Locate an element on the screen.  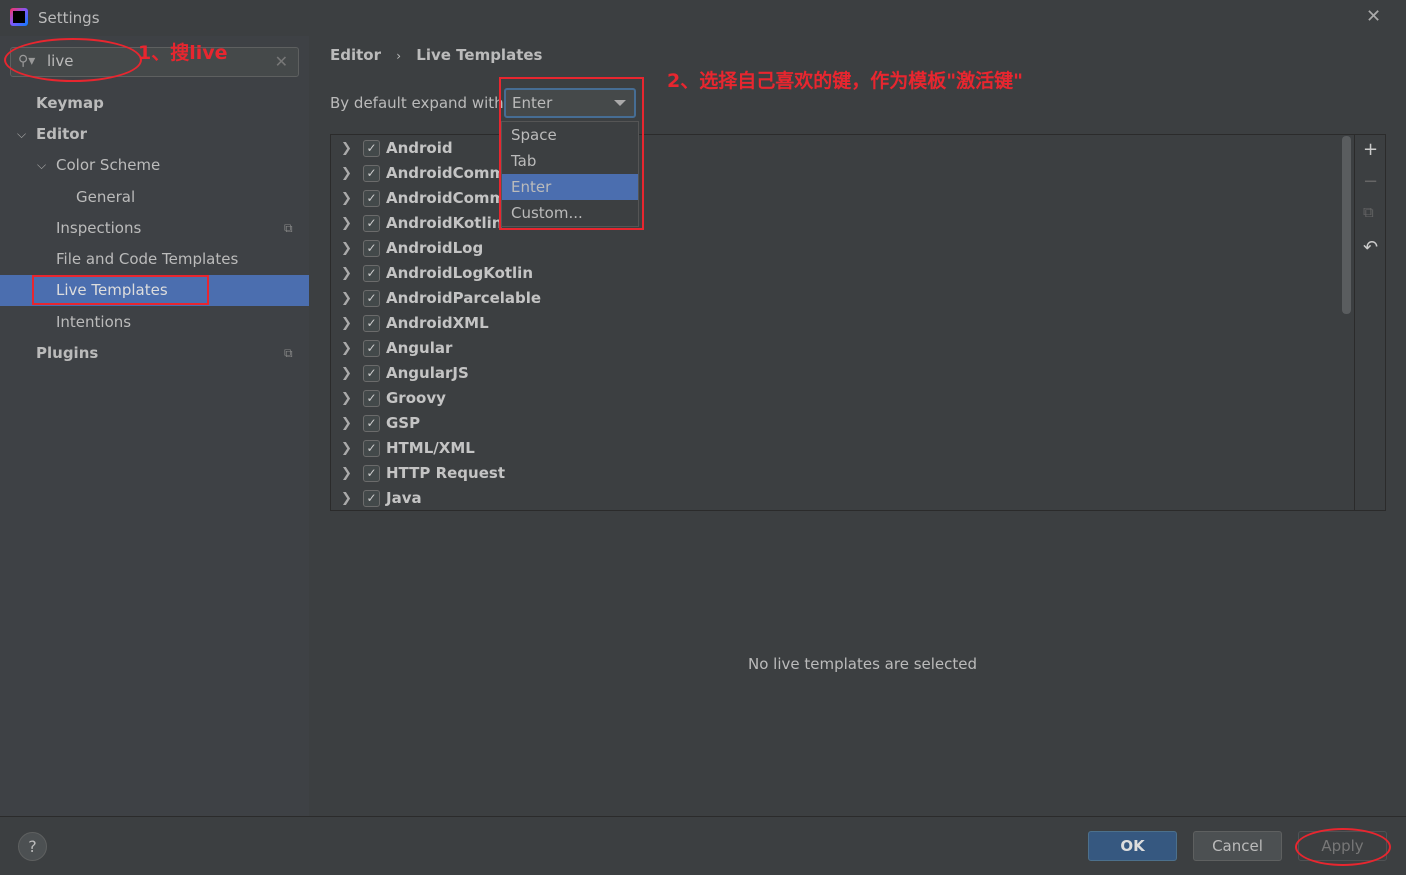
help-button: ? is located at coordinates (32, 846).